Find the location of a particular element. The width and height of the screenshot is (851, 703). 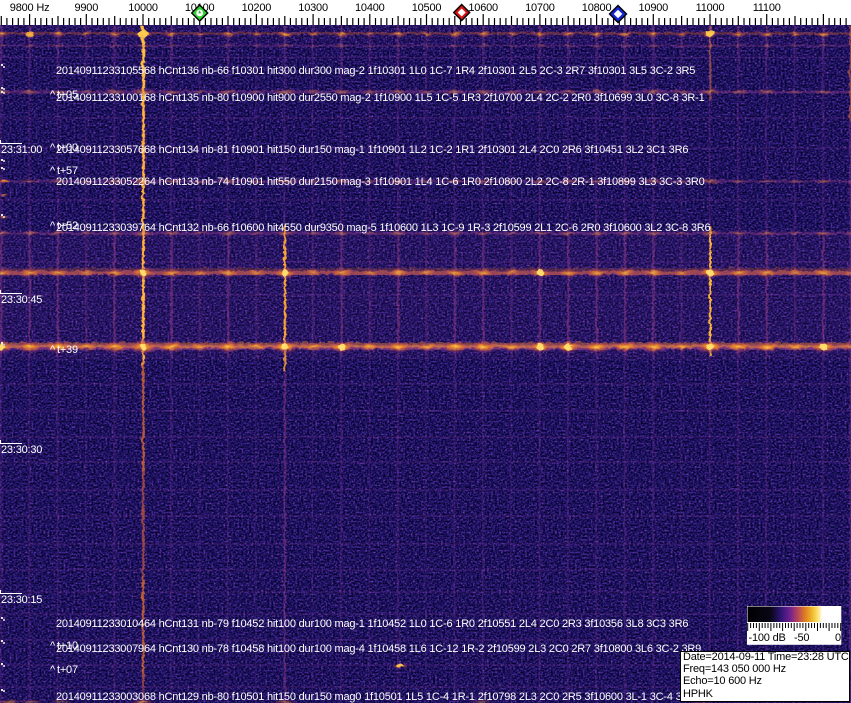

svg-text: 10700 is located at coordinates (540, 8).